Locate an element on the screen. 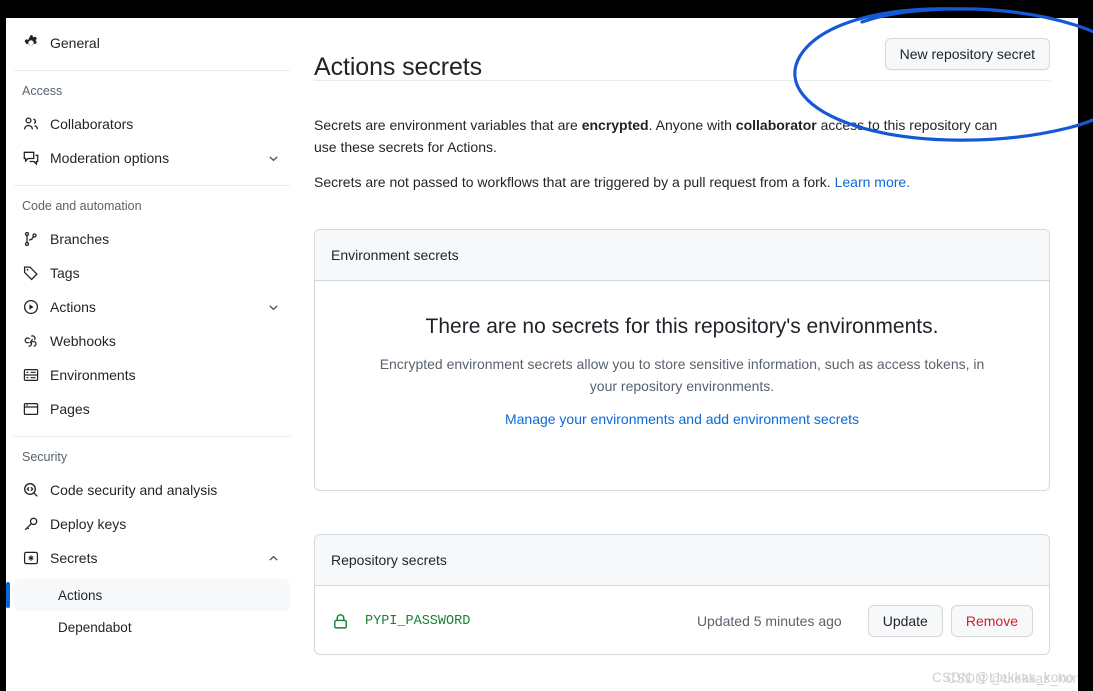  browser-icon is located at coordinates (30, 409).